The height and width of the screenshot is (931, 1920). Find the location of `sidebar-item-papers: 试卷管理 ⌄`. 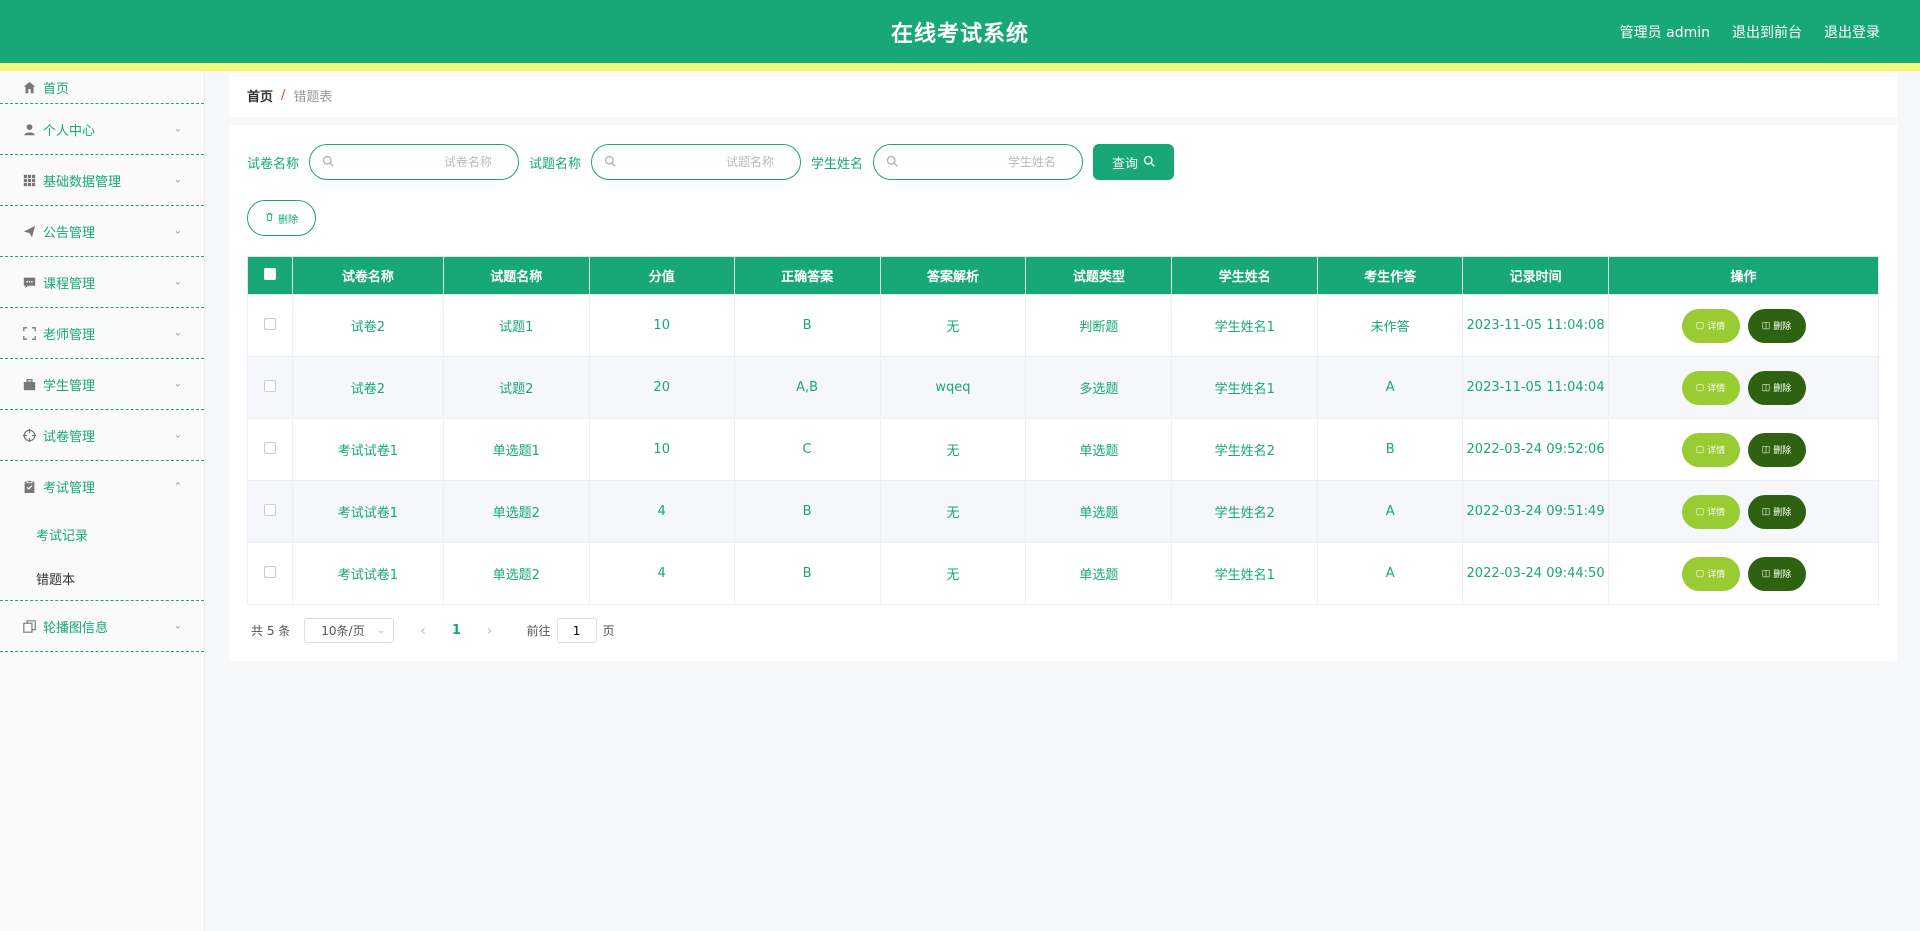

sidebar-item-papers: 试卷管理 ⌄ is located at coordinates (102, 435).